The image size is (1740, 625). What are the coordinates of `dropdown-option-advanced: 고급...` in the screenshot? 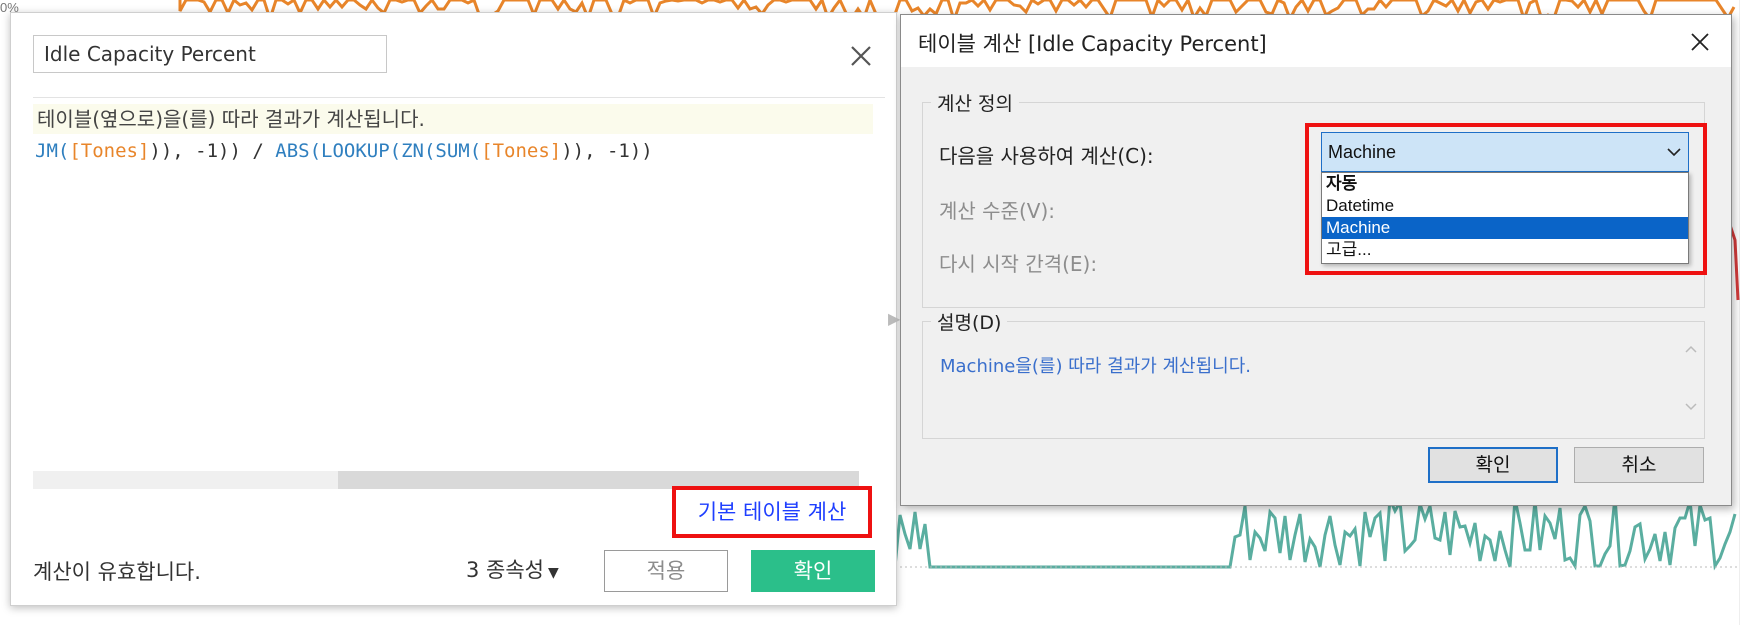 It's located at (1505, 250).